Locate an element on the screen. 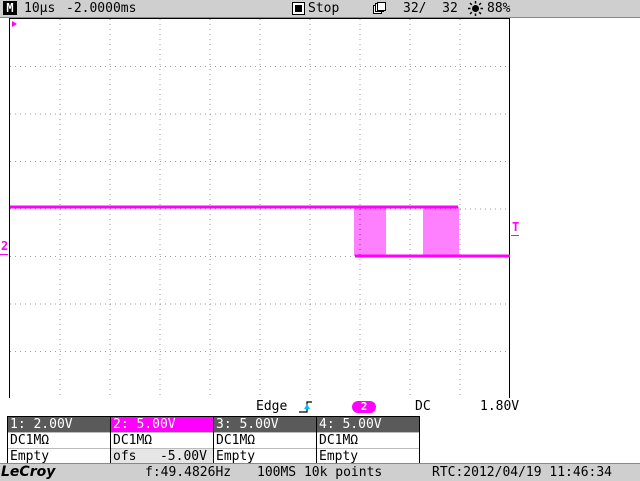 The image size is (640, 481). trigger-settings: Edge 2 DC 1.80V is located at coordinates (320, 407).